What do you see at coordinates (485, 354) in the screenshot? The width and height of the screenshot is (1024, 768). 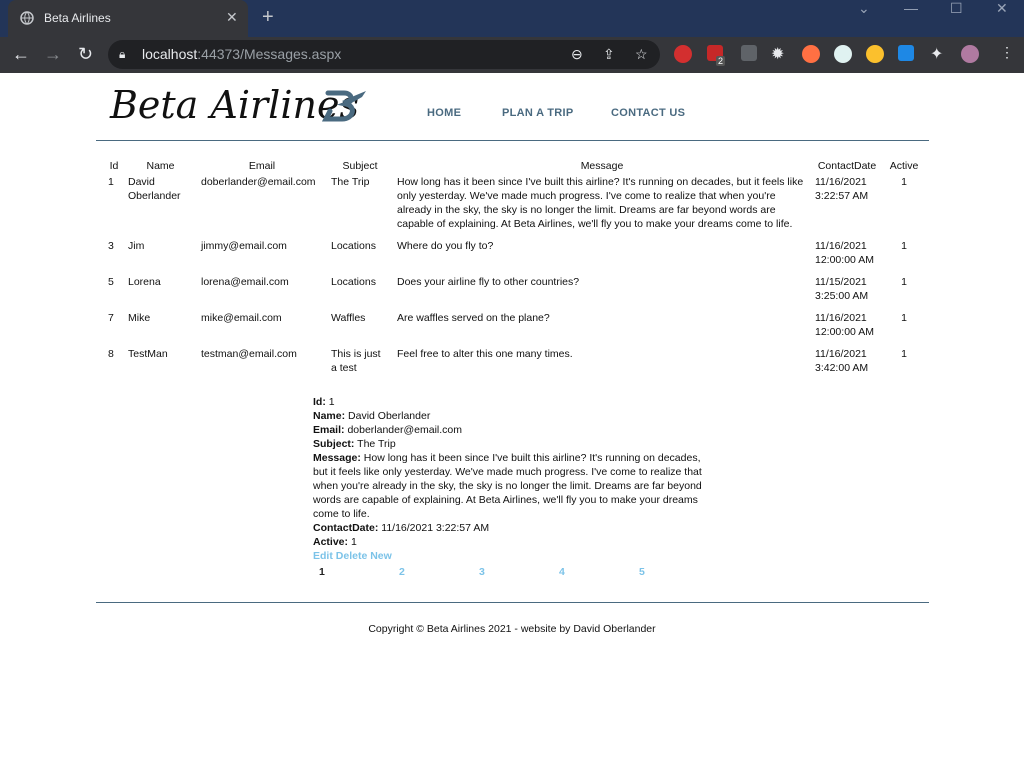 I see `cell-message: Feel free to alter this one many times.` at bounding box center [485, 354].